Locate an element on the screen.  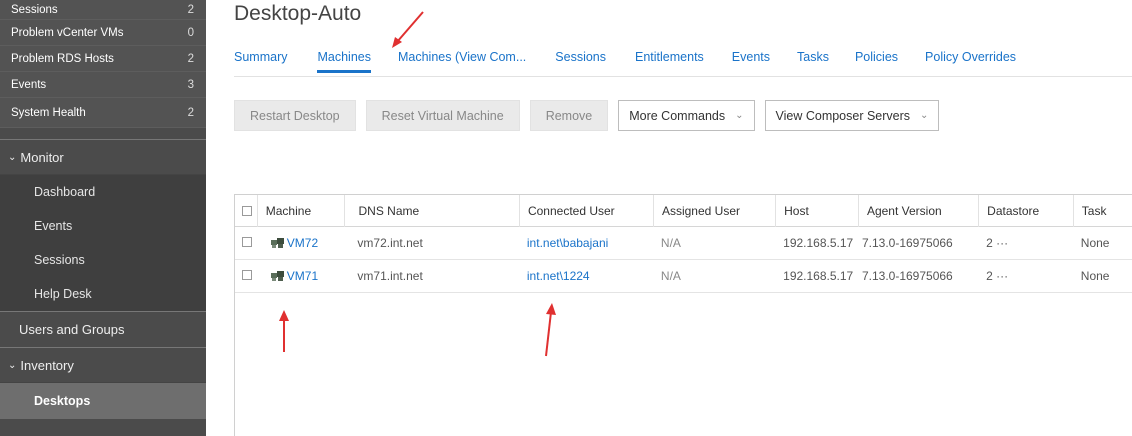
stat-count: 0 is located at coordinates (190, 32).